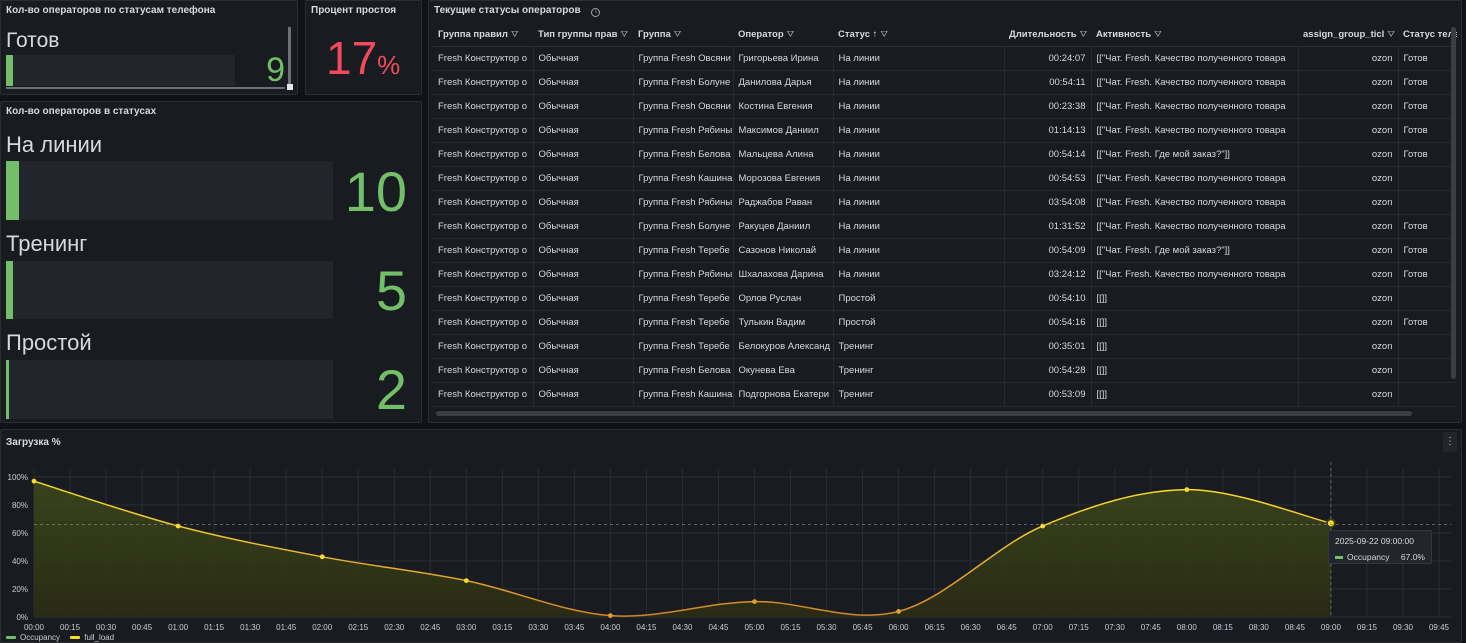 The width and height of the screenshot is (1466, 643). What do you see at coordinates (289, 57) in the screenshot?
I see `scrollbar` at bounding box center [289, 57].